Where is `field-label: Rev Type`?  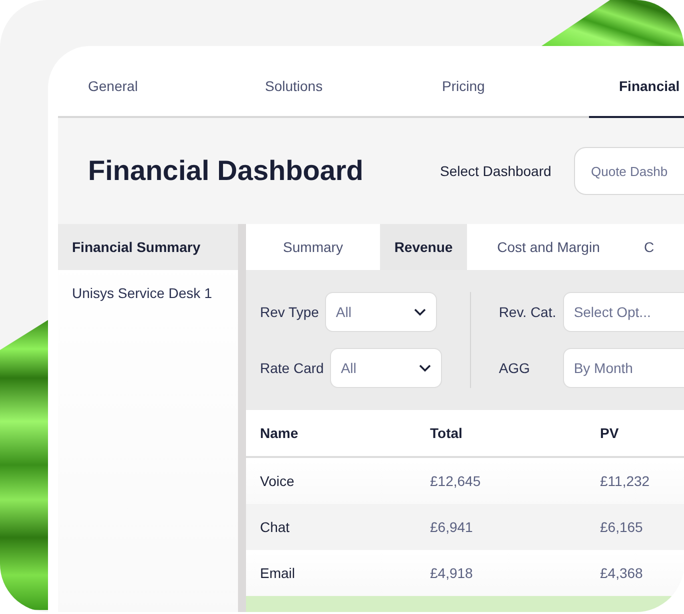 field-label: Rev Type is located at coordinates (289, 312).